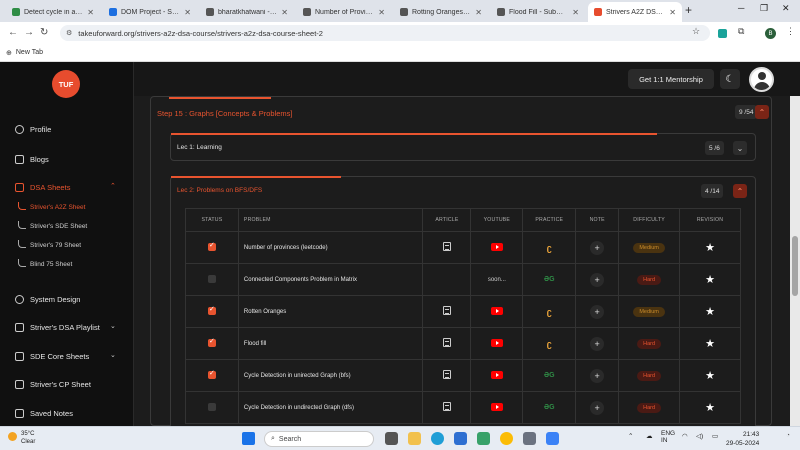 This screenshot has width=800, height=450. What do you see at coordinates (460, 438) in the screenshot?
I see `vscode-icon` at bounding box center [460, 438].